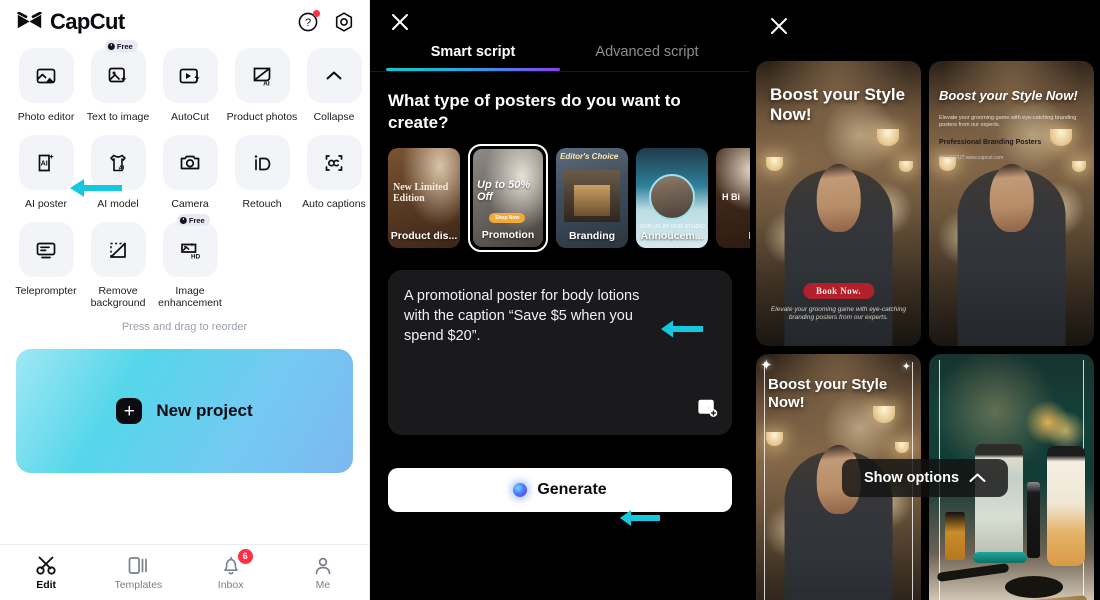 This screenshot has width=1100, height=600. I want to click on poster-type-art: H Bi P, so click(733, 198).